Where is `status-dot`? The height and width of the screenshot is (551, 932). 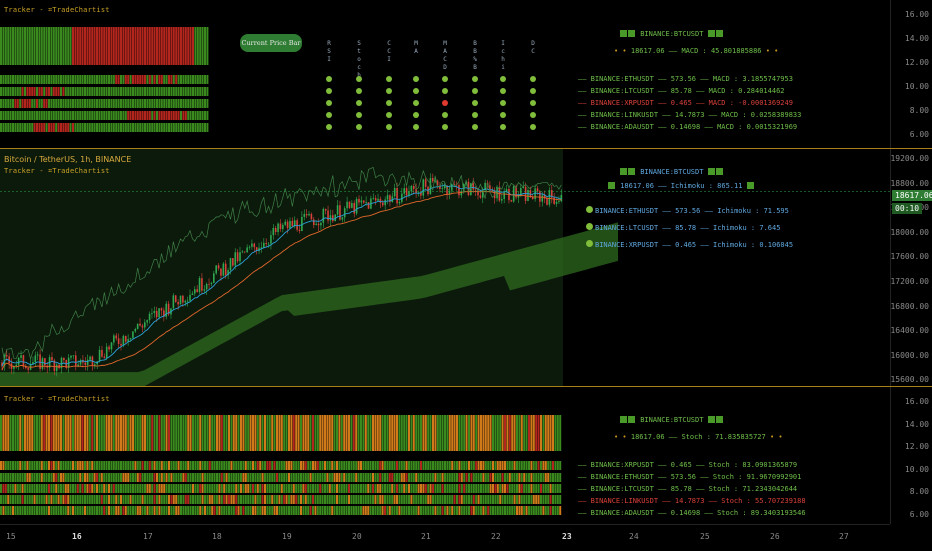 status-dot is located at coordinates (329, 103).